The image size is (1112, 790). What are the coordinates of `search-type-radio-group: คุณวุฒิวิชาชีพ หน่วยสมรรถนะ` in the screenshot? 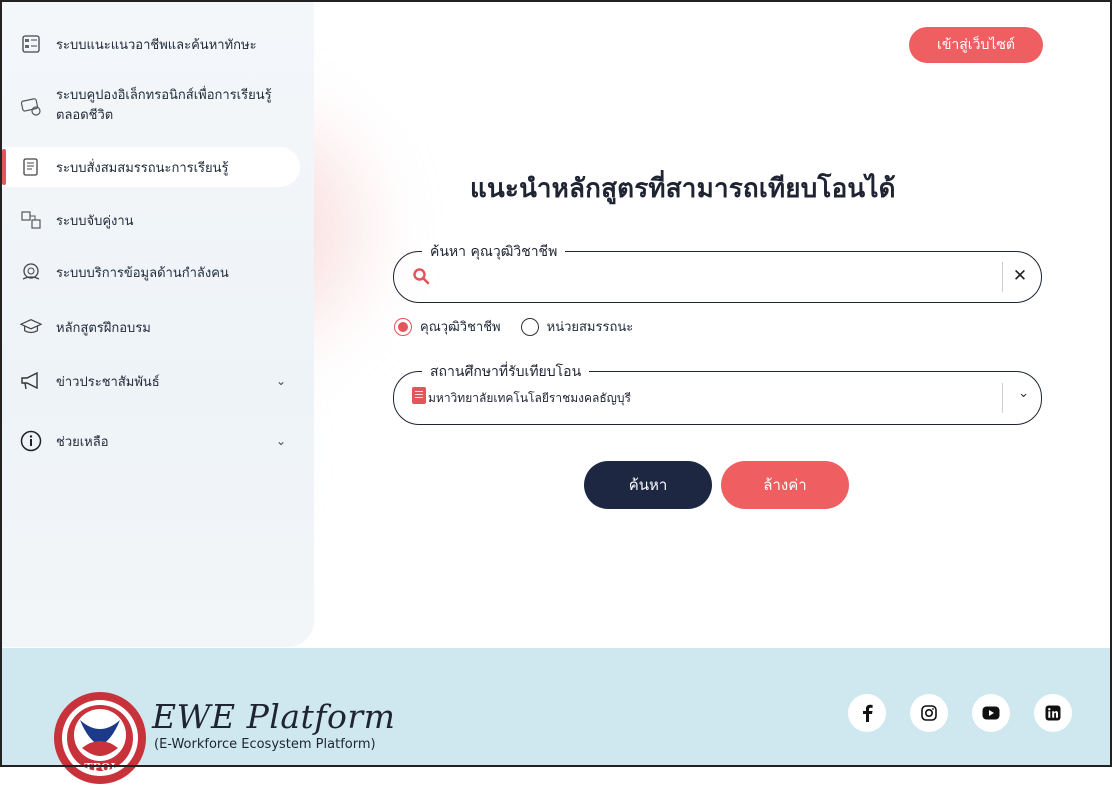 It's located at (523, 326).